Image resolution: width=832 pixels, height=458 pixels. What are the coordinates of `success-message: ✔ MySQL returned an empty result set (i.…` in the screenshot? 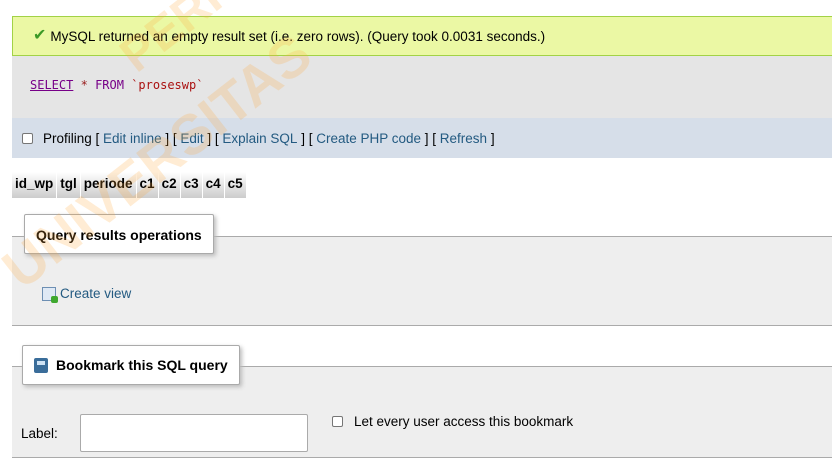 It's located at (422, 36).